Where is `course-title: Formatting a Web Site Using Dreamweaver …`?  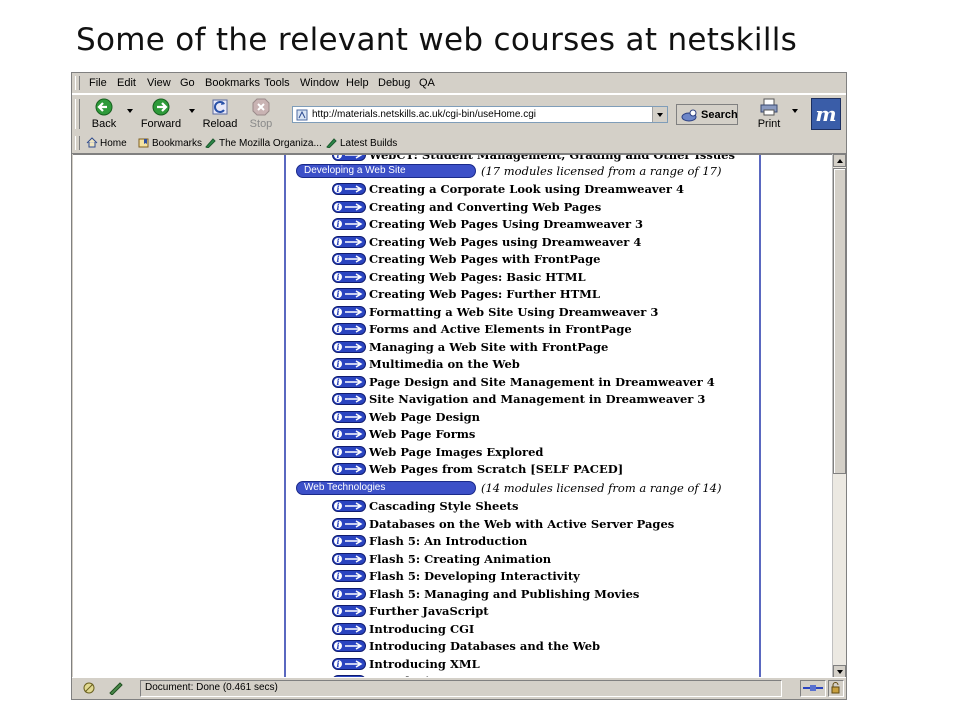
course-title: Formatting a Web Site Using Dreamweaver … is located at coordinates (513, 312).